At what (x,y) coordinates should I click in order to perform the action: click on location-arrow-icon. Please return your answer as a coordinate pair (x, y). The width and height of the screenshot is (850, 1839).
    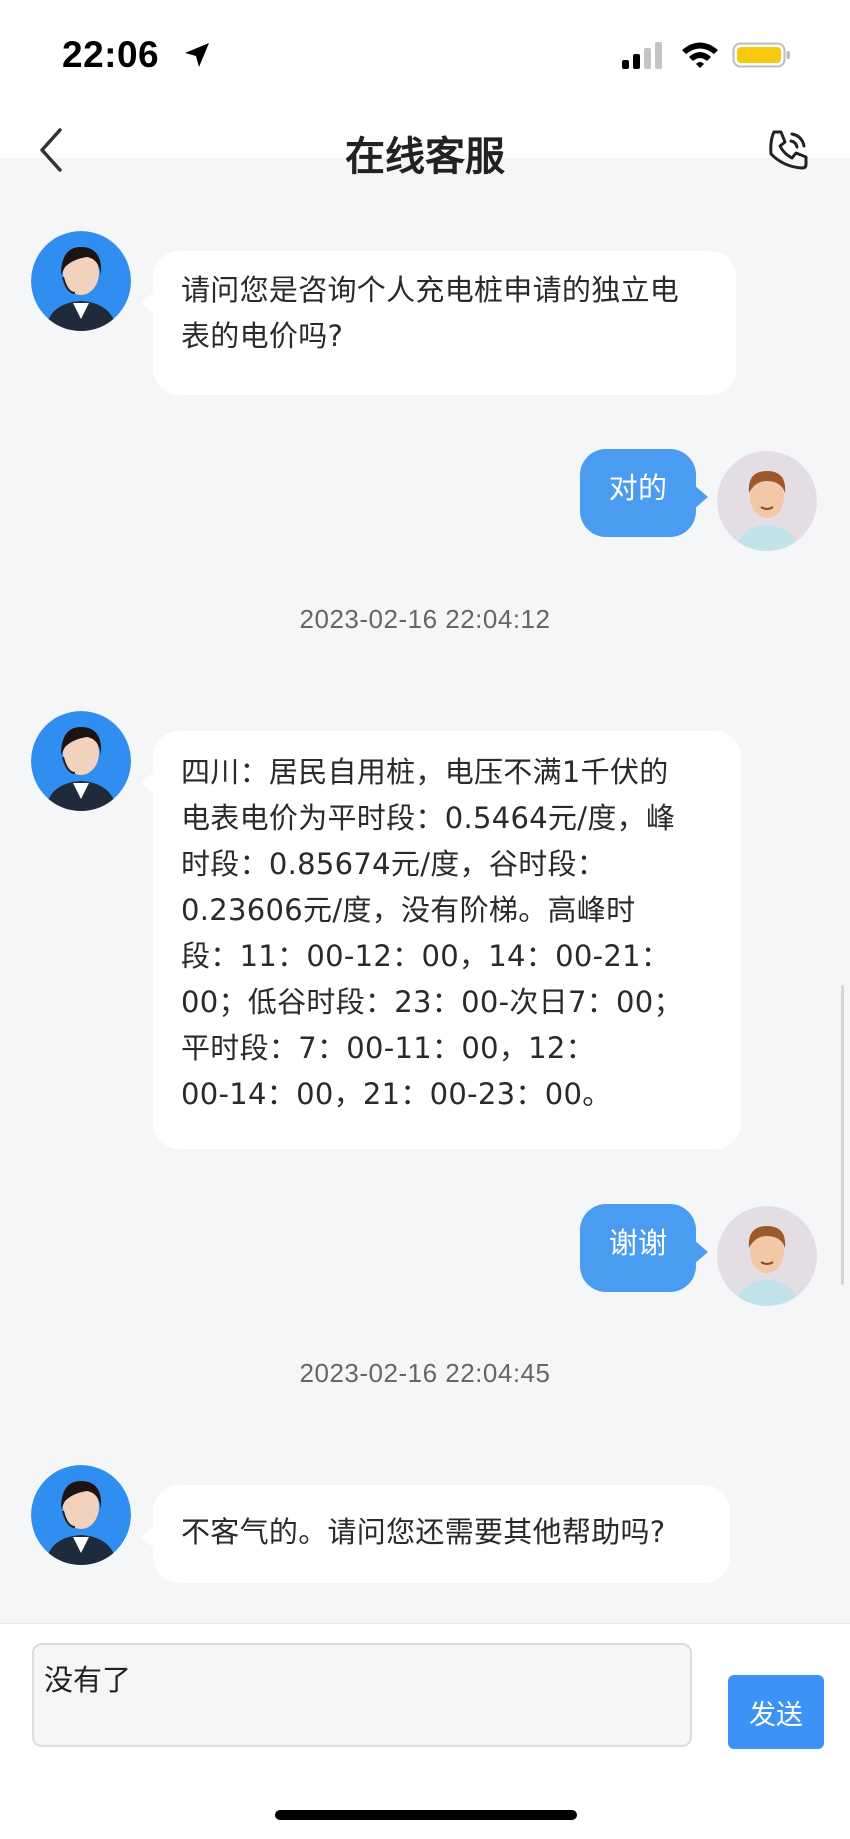
    Looking at the image, I should click on (197, 55).